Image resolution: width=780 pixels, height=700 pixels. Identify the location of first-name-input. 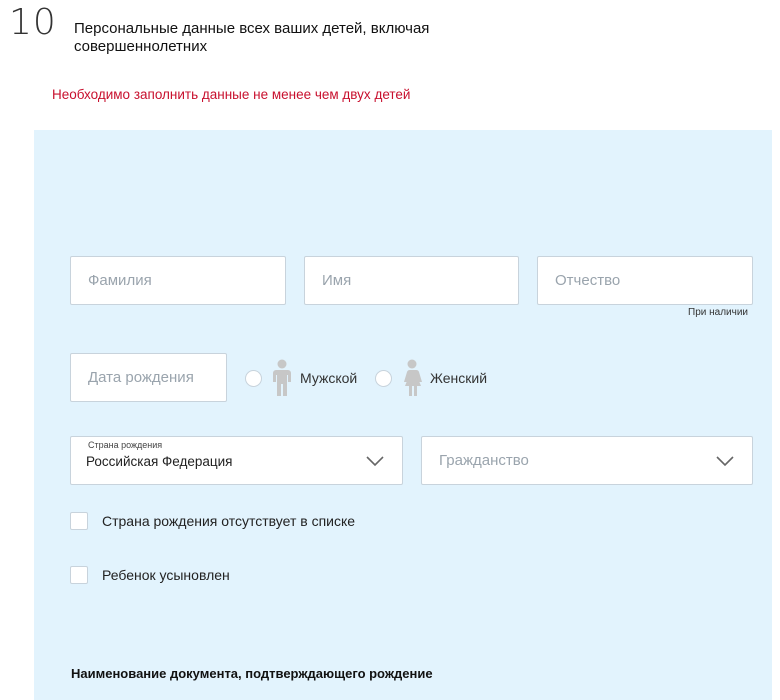
(411, 280).